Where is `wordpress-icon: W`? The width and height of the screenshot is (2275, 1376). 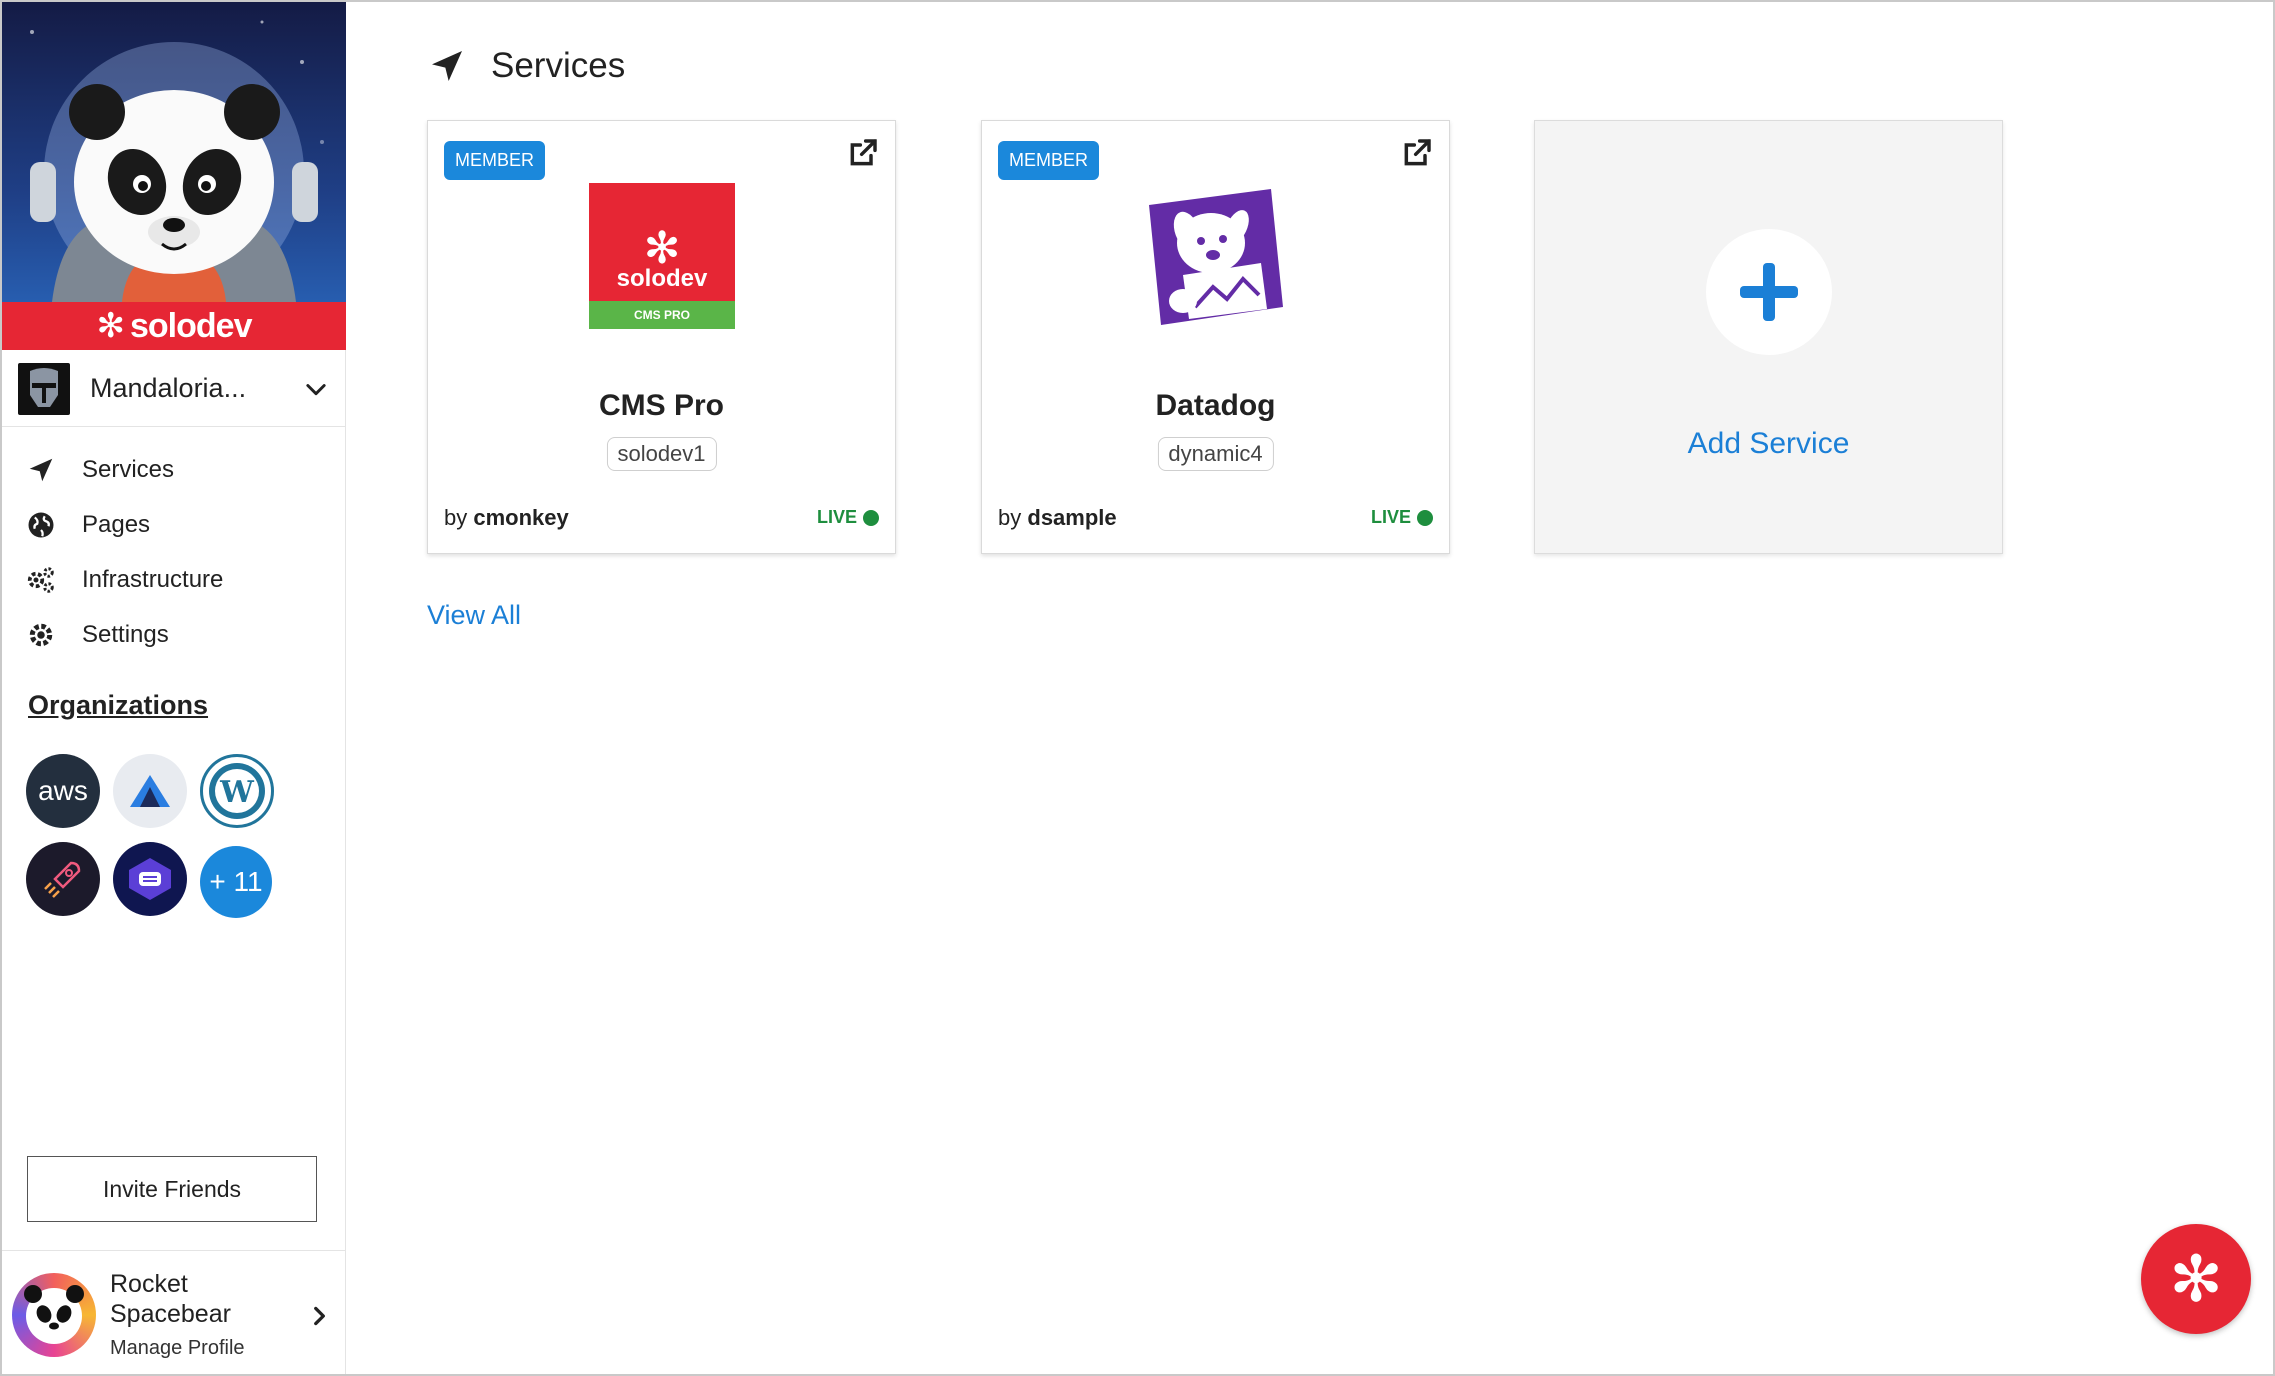
wordpress-icon: W is located at coordinates (237, 791).